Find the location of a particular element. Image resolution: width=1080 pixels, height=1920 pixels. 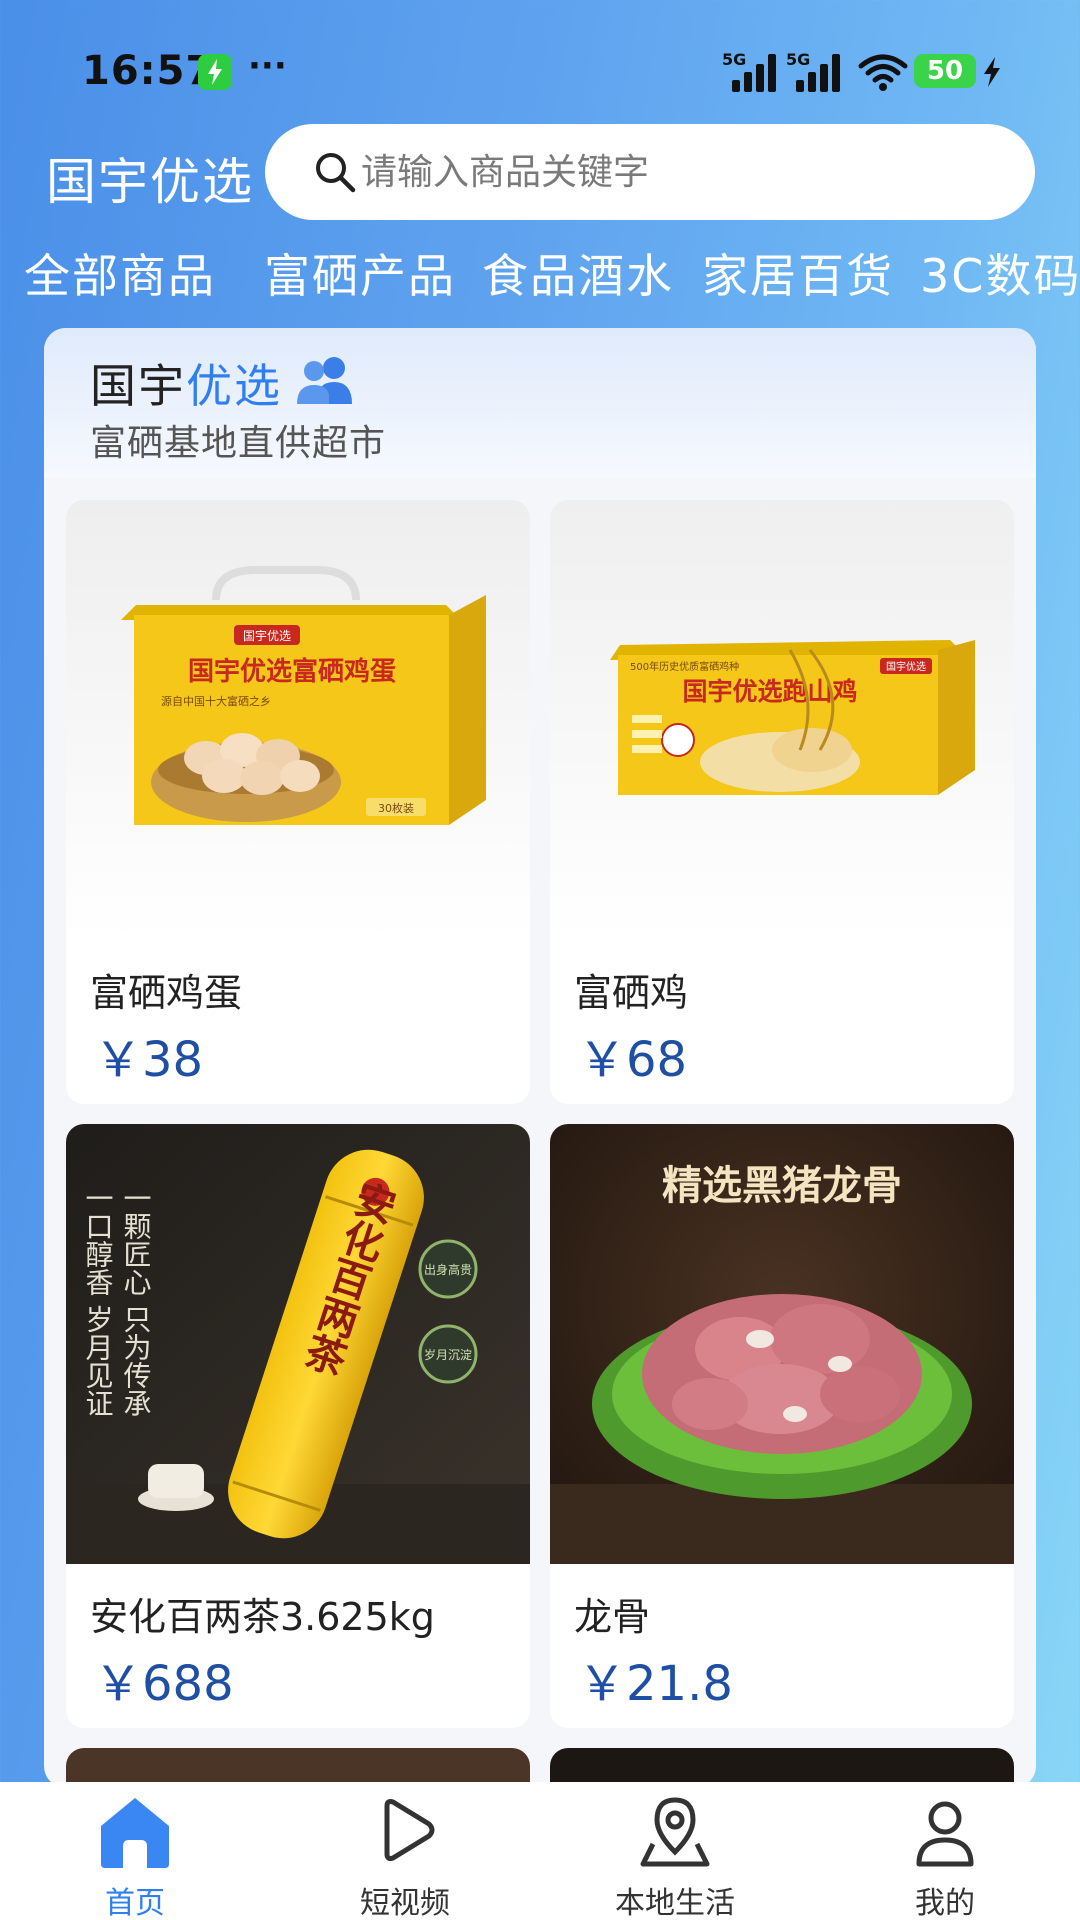

nav-local-life: 本地生活 is located at coordinates (675, 1851).